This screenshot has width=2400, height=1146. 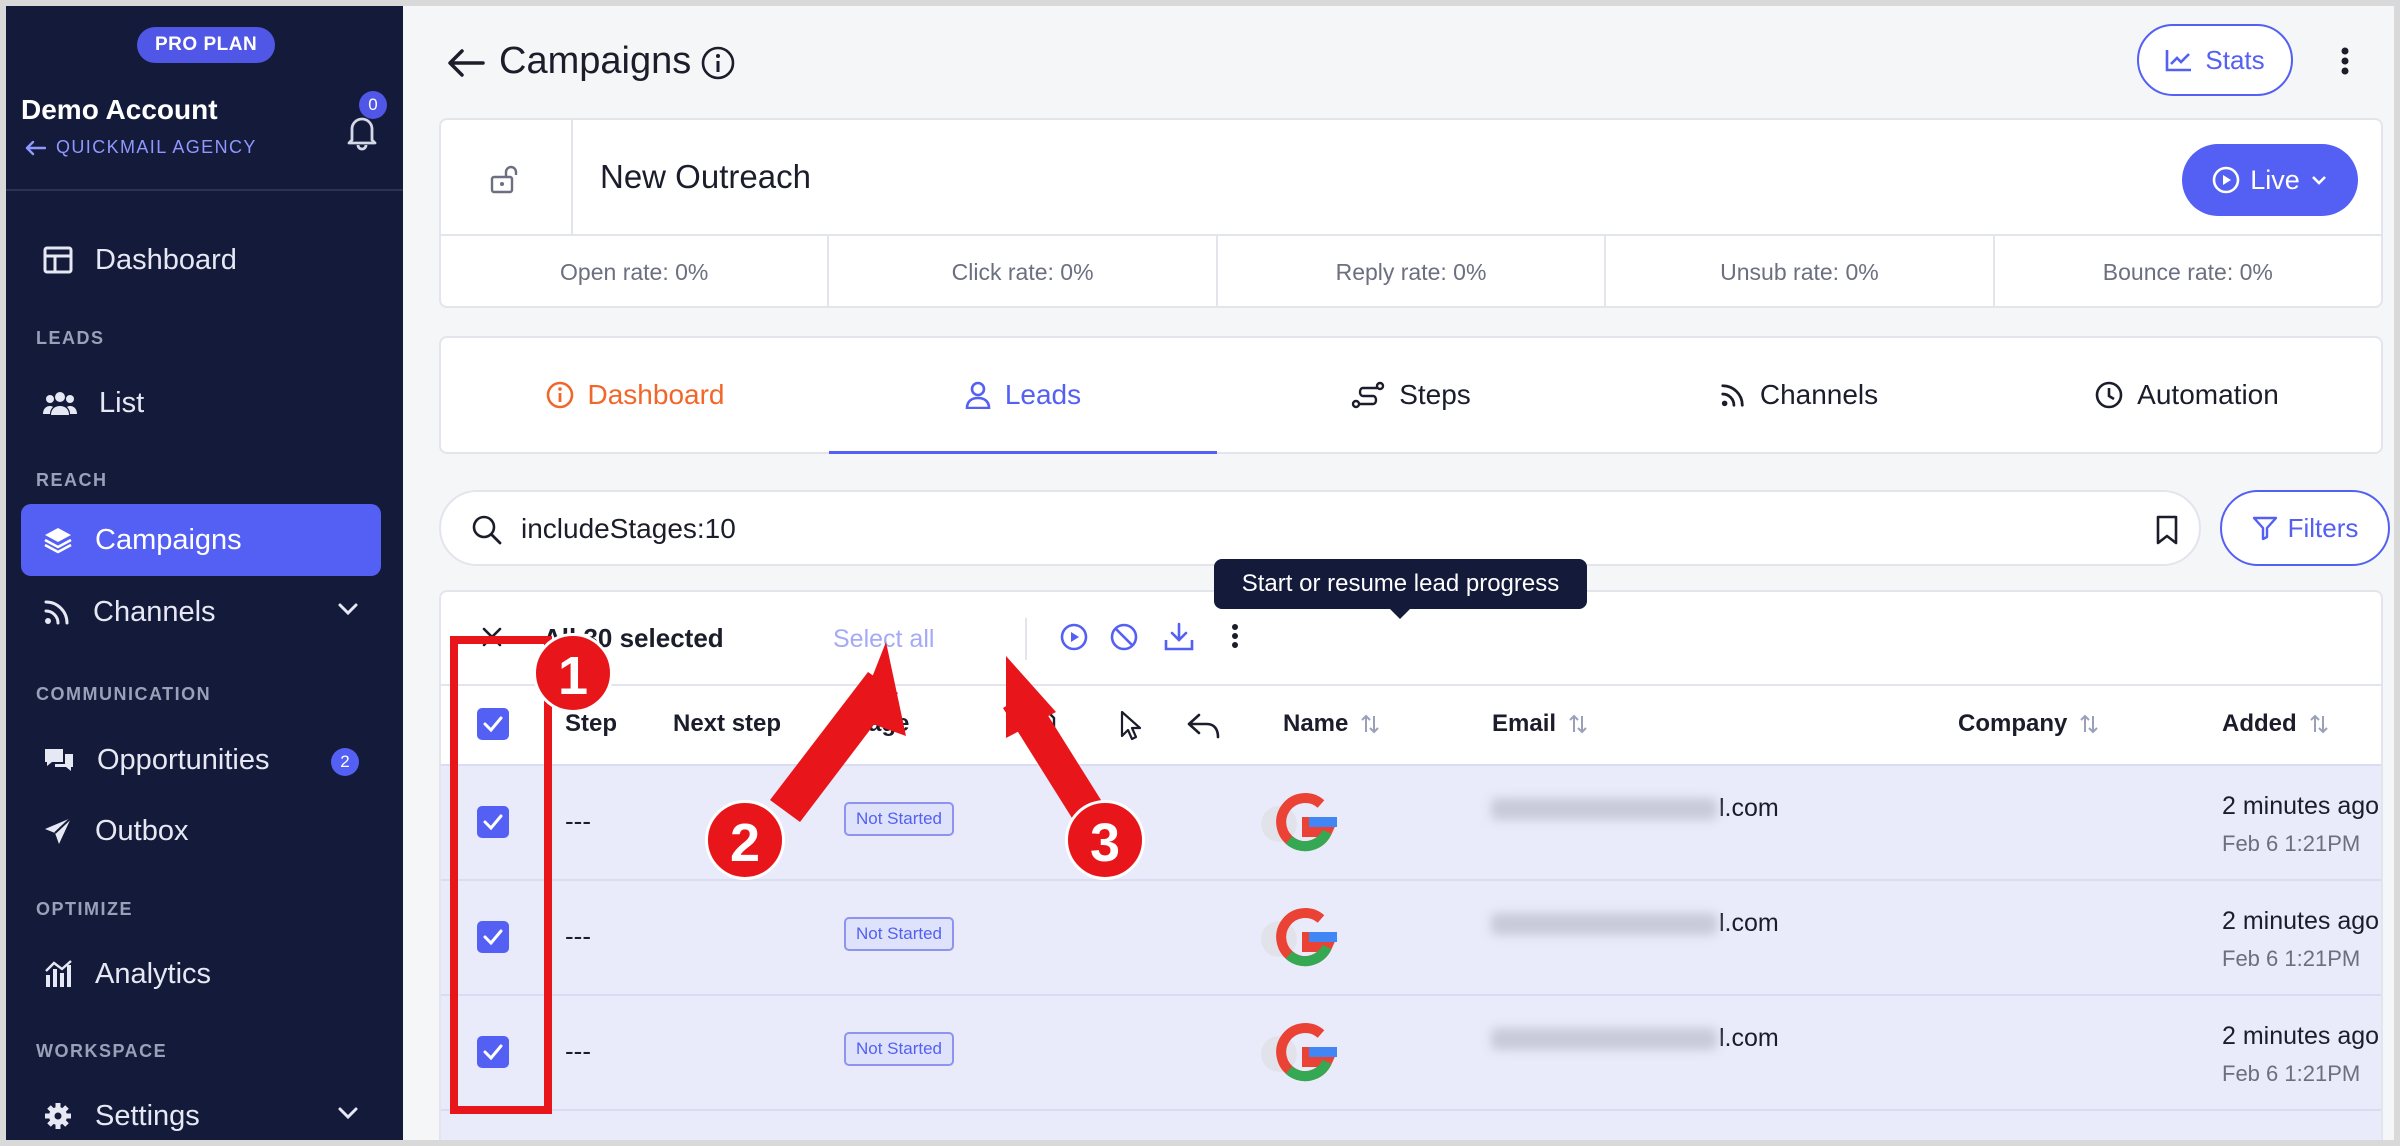 What do you see at coordinates (2275, 724) in the screenshot?
I see `column-added: Added` at bounding box center [2275, 724].